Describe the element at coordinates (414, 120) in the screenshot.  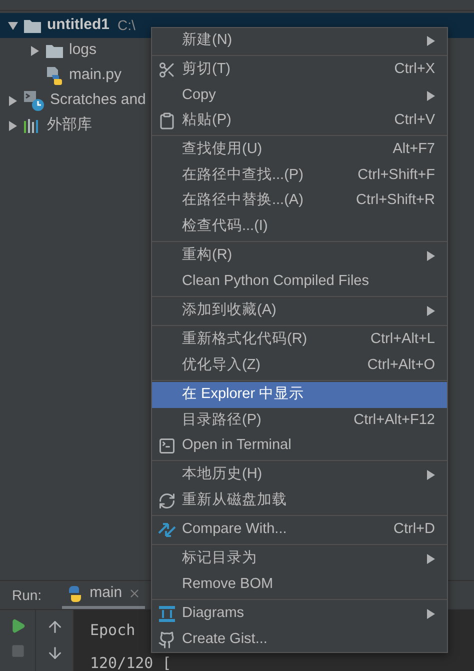
I see `shortcut-label: Ctrl+V` at that location.